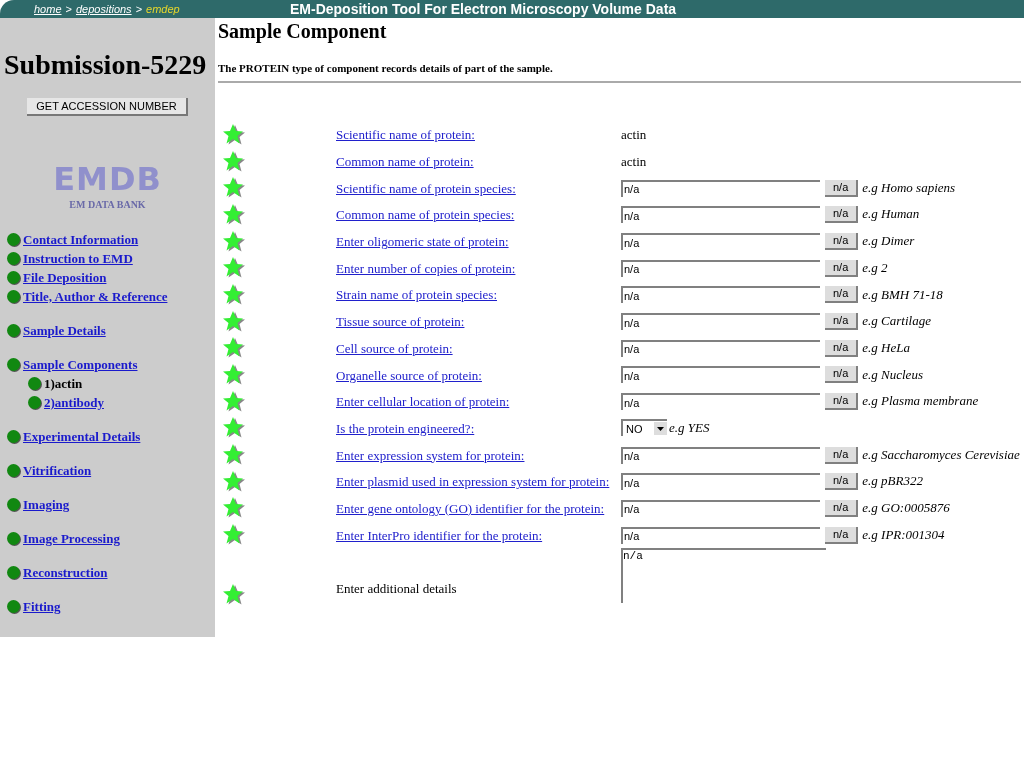 Image resolution: width=1024 pixels, height=768 pixels. Describe the element at coordinates (48, 9) in the screenshot. I see `breadcrumb-link: home` at that location.